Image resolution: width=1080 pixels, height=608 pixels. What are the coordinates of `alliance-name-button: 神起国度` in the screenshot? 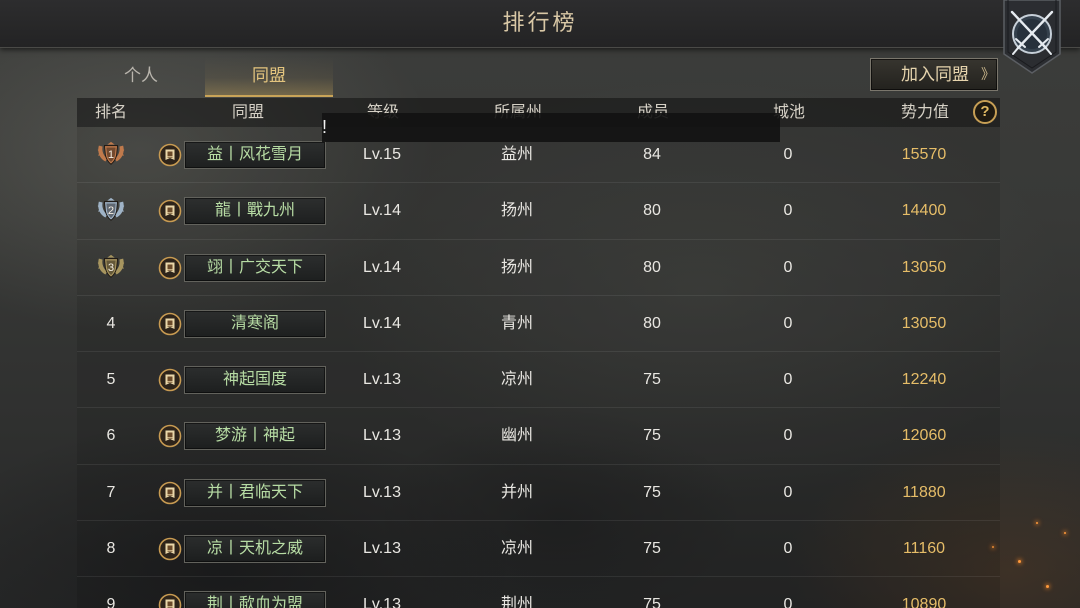 It's located at (255, 380).